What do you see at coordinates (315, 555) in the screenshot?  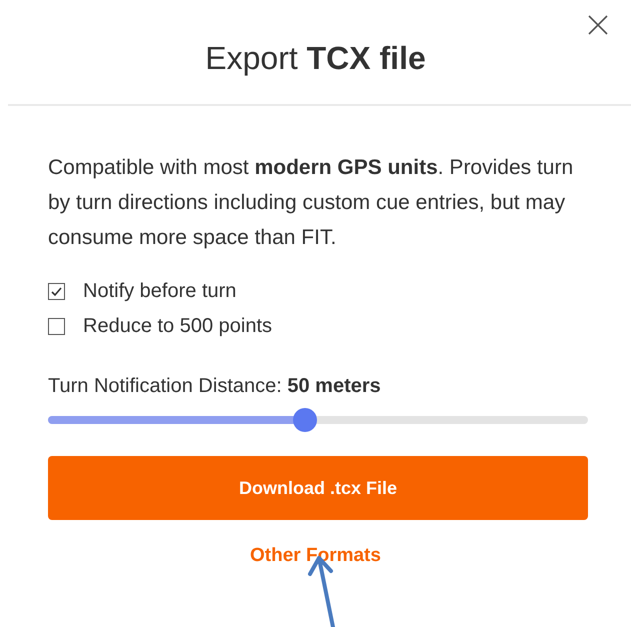 I see `other-formats-link: Other Formats` at bounding box center [315, 555].